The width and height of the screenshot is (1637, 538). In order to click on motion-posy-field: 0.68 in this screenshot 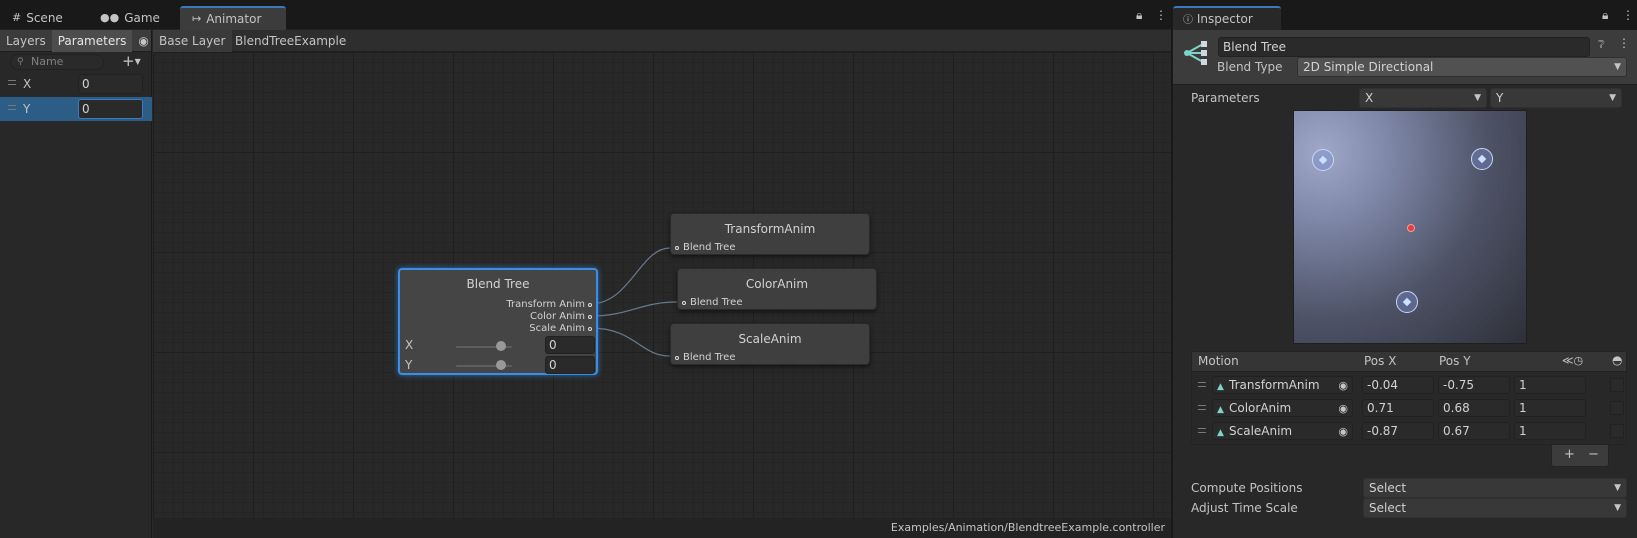, I will do `click(1474, 408)`.